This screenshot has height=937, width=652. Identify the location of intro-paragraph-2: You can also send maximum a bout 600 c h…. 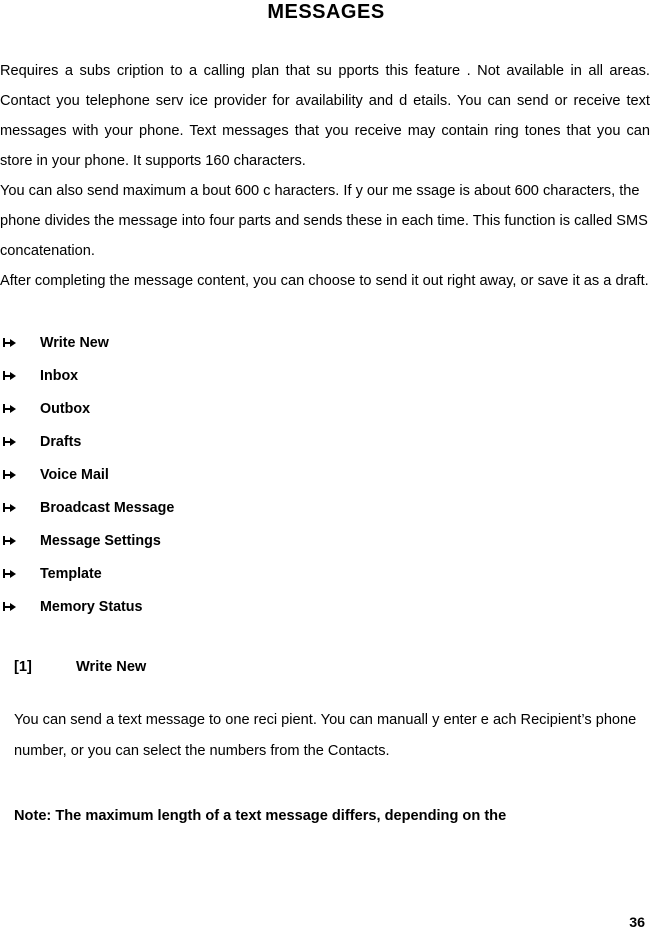
(324, 221).